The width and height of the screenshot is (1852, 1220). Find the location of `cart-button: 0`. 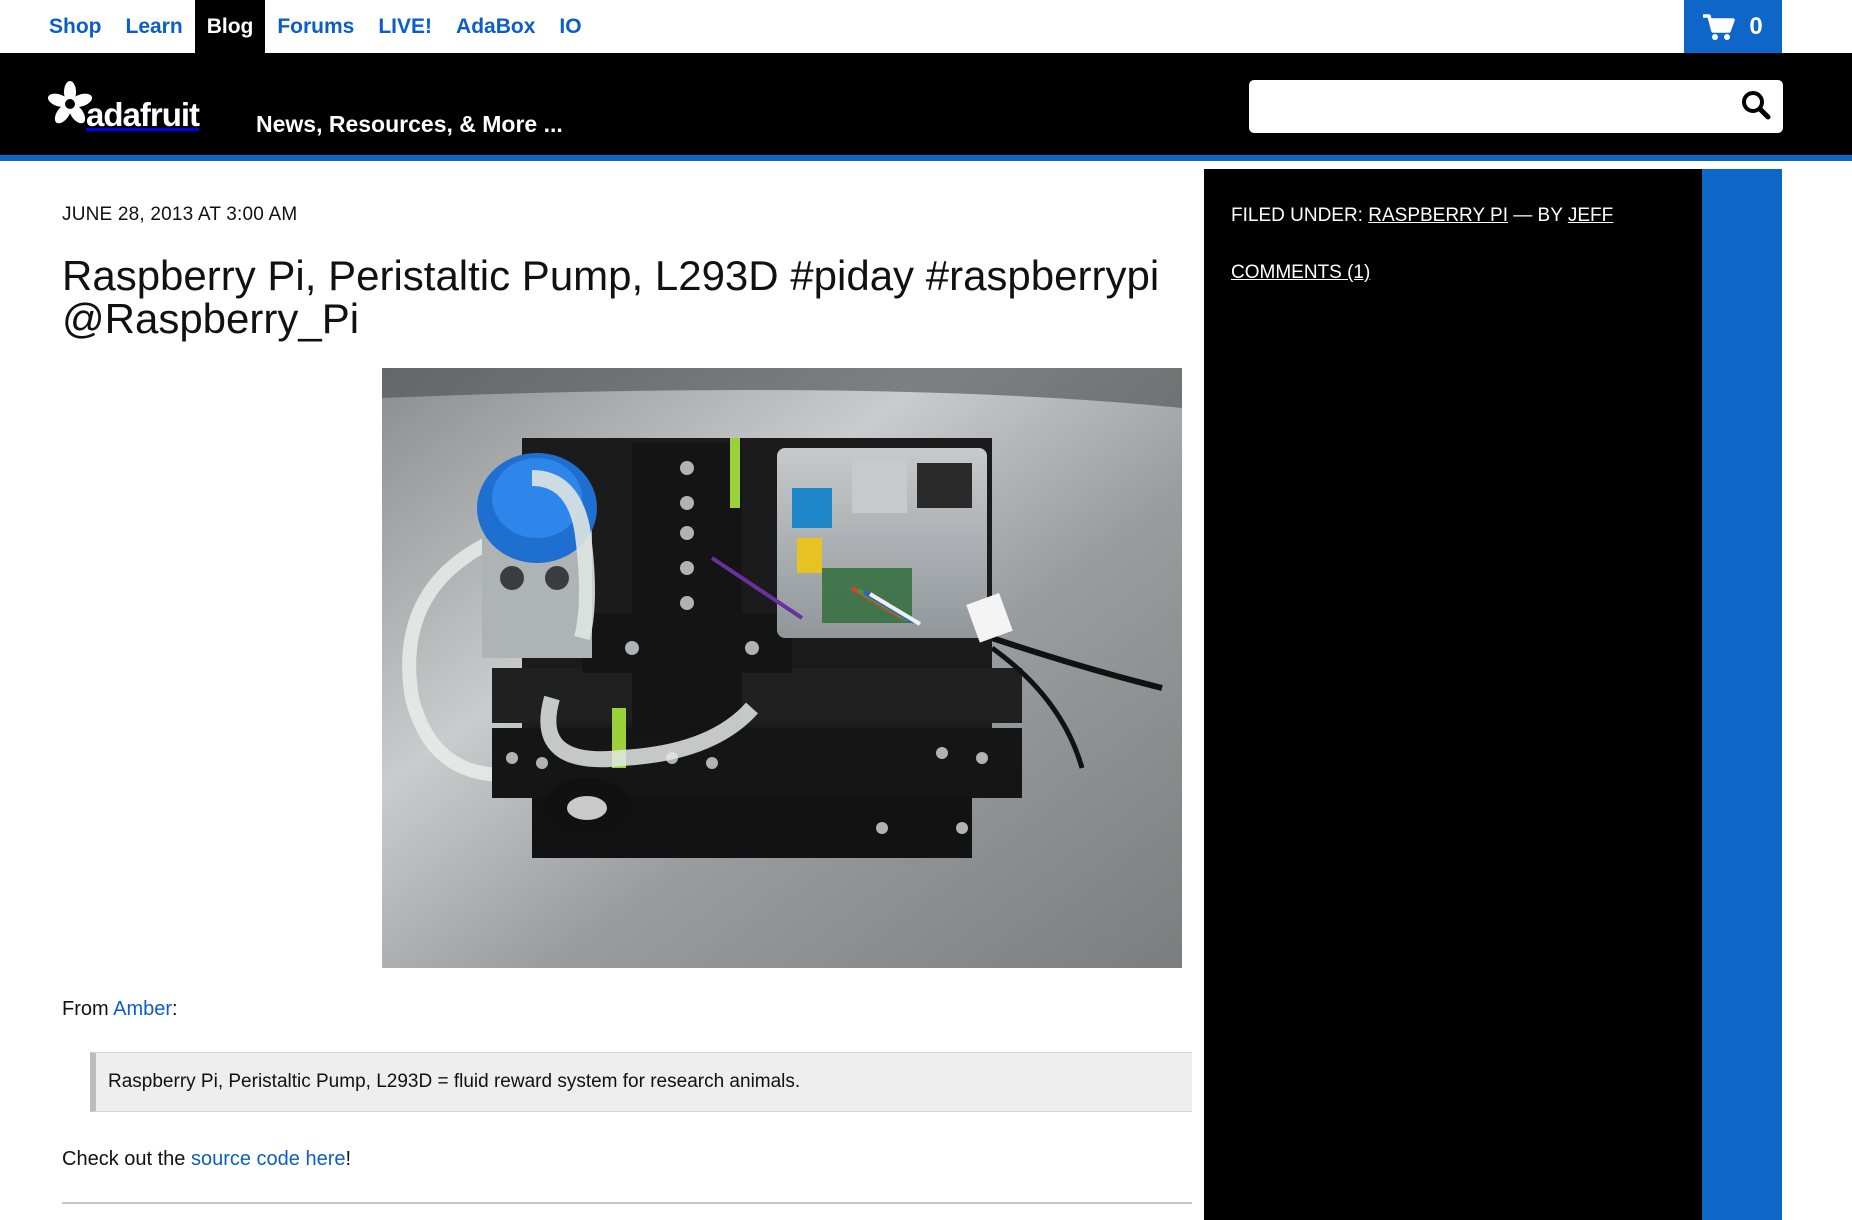

cart-button: 0 is located at coordinates (1733, 26).